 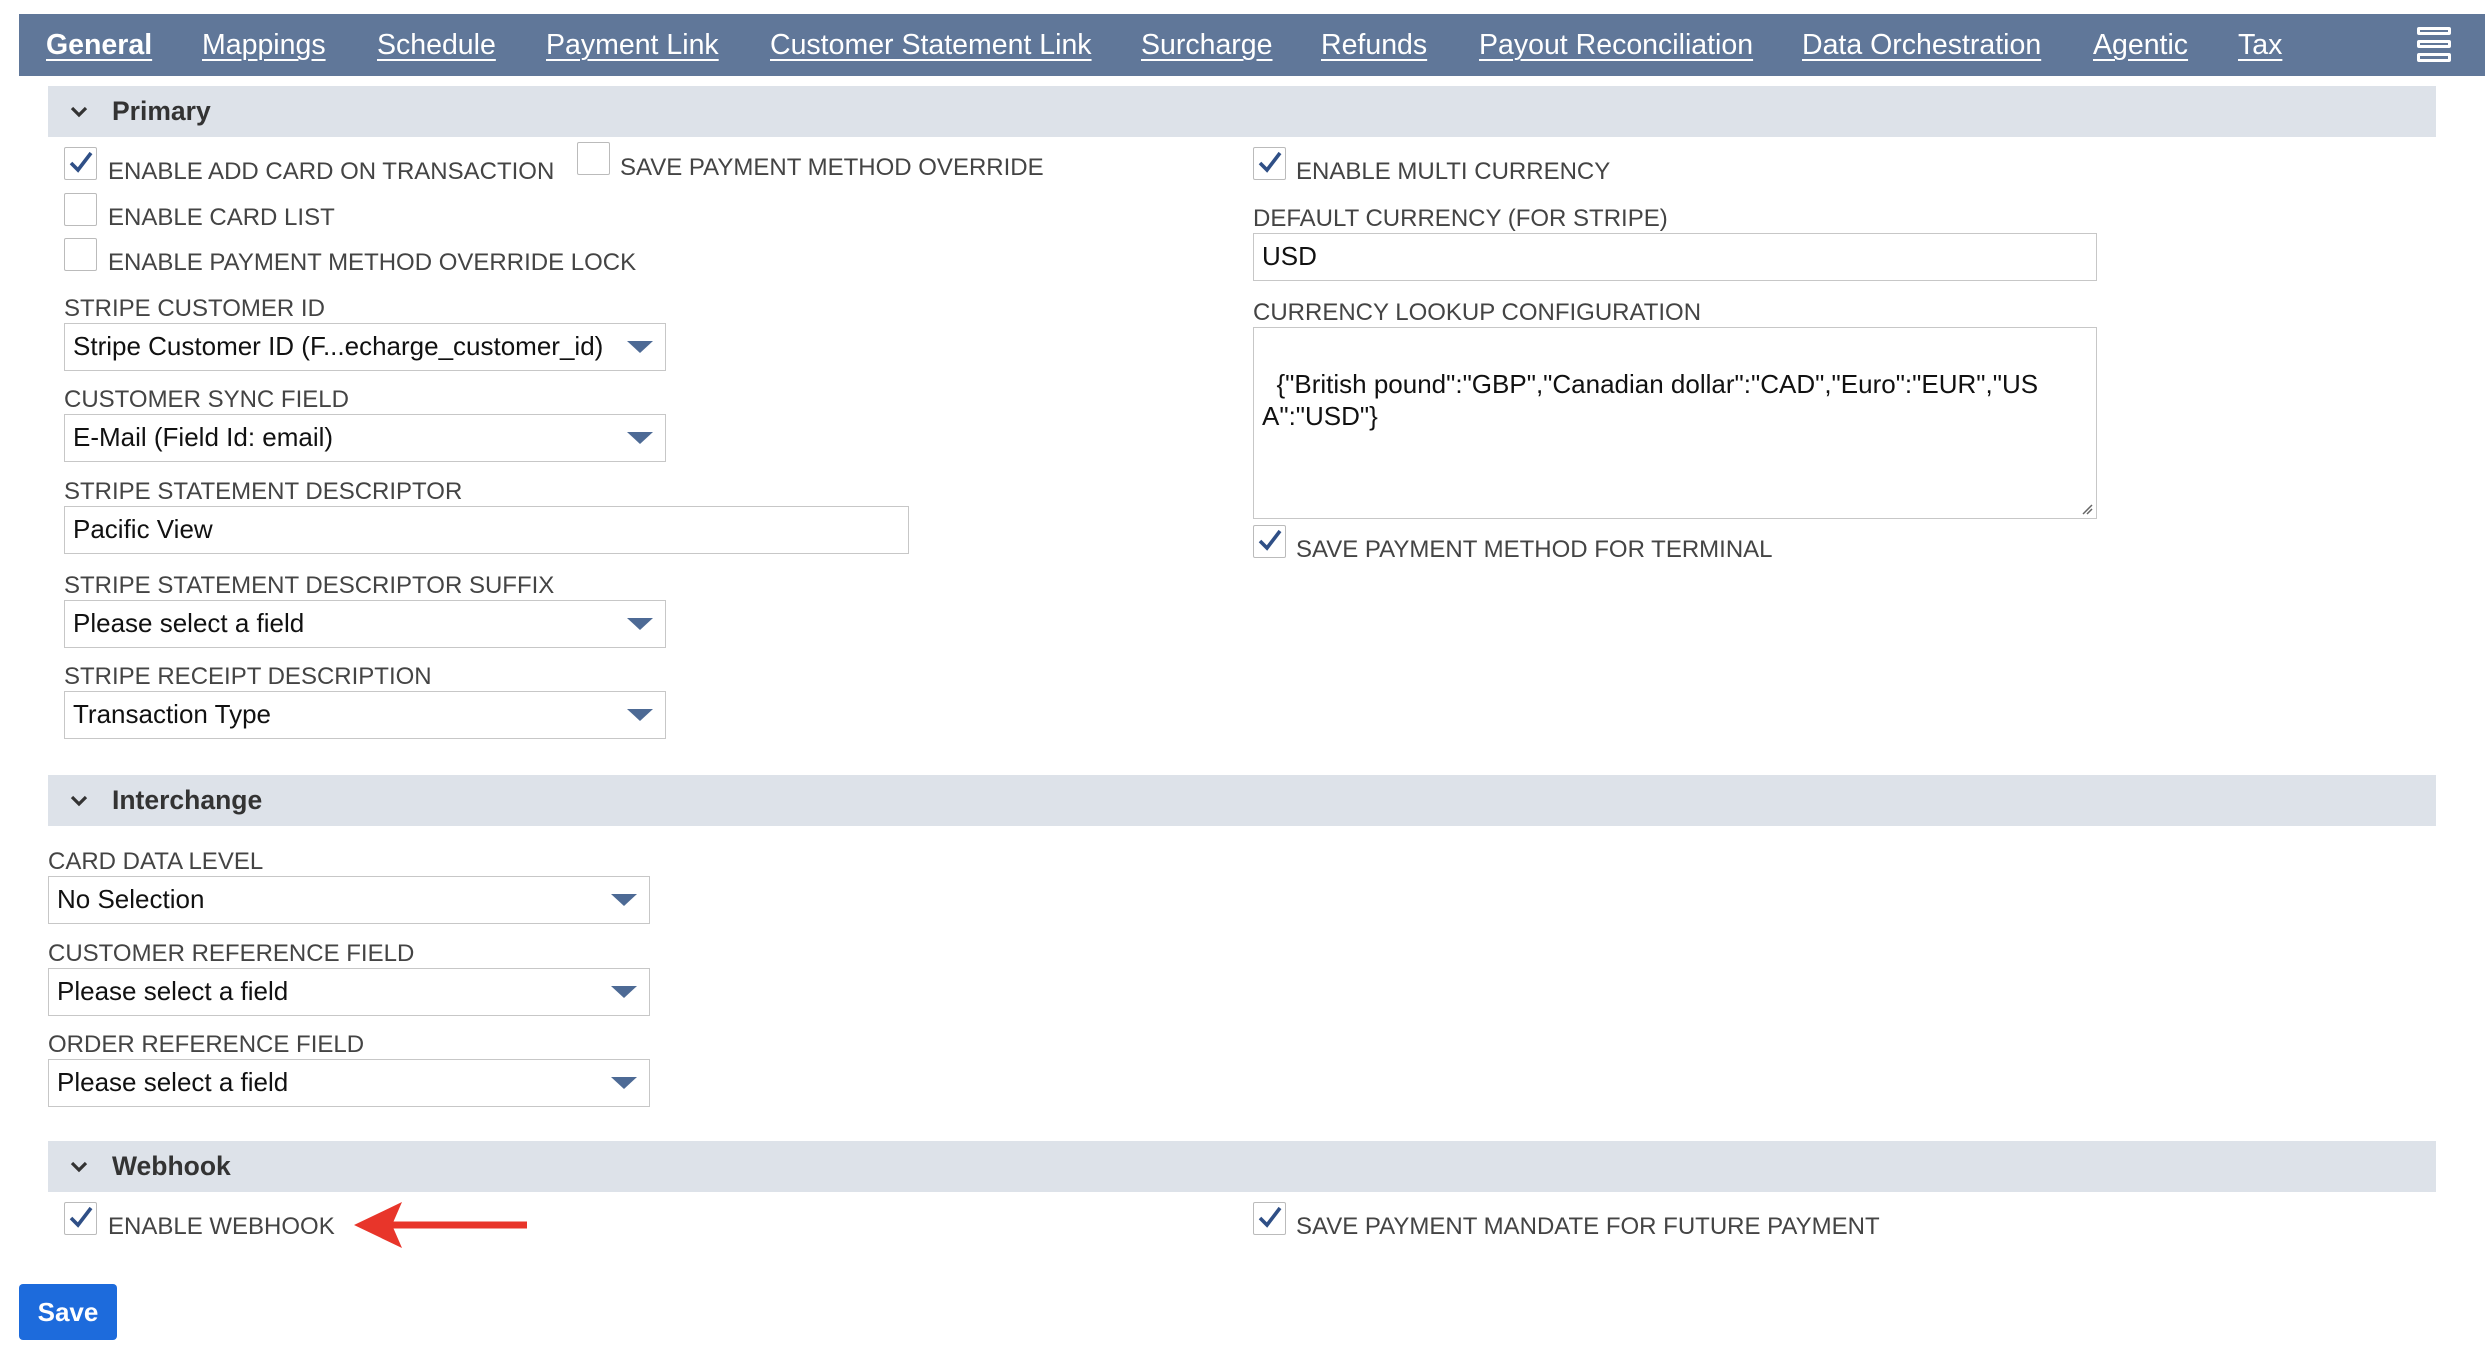 I want to click on customer-sync-field-label: CUSTOMER SYNC FIELD, so click(x=206, y=399).